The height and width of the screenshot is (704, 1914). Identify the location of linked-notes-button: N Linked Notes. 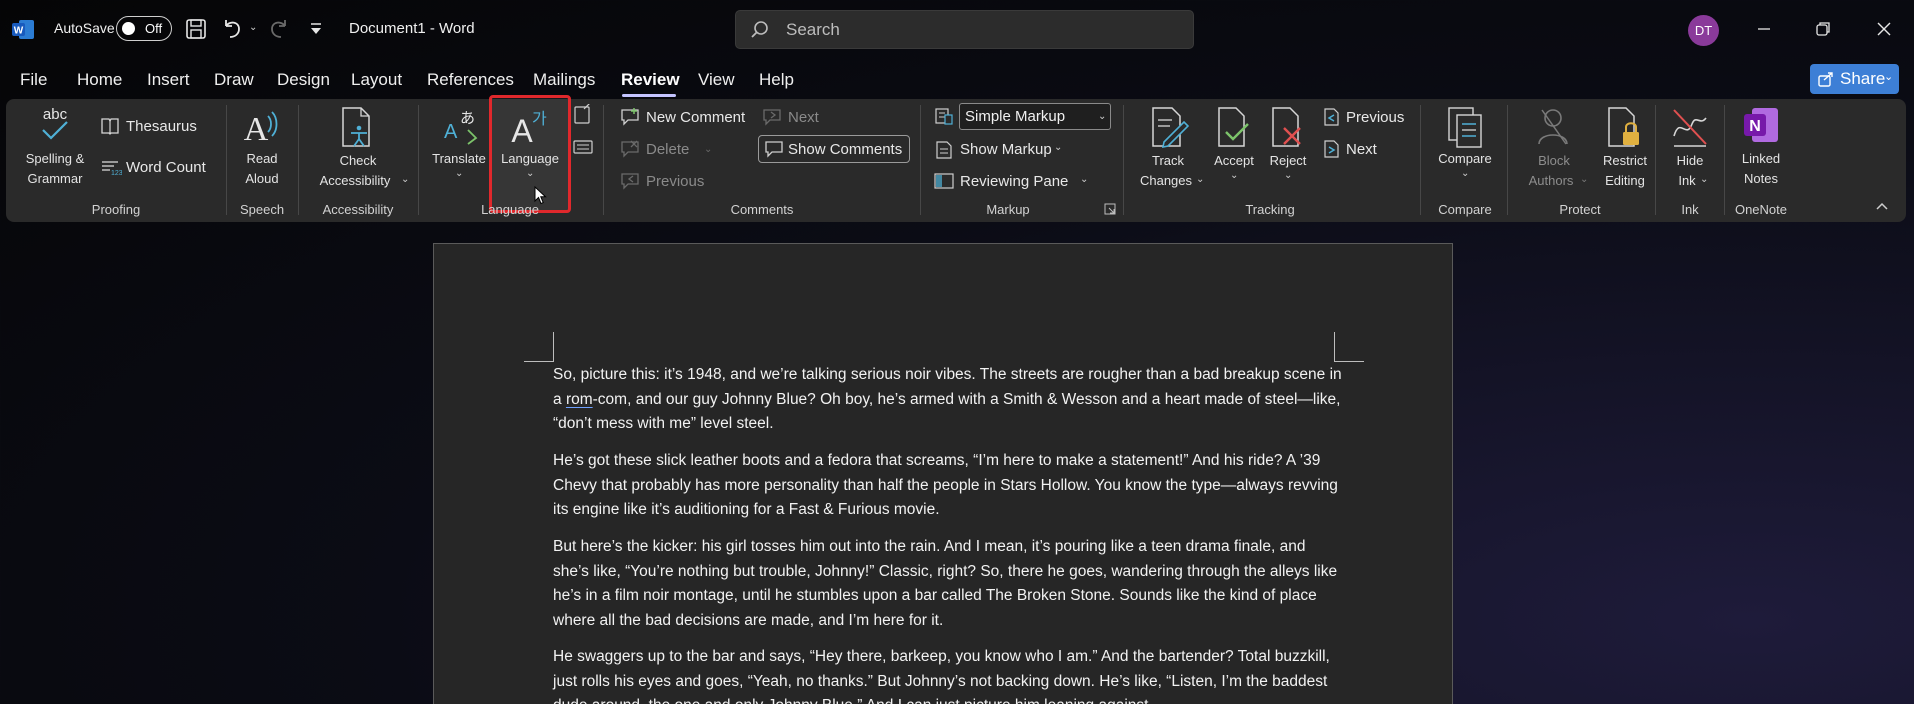
(1761, 147).